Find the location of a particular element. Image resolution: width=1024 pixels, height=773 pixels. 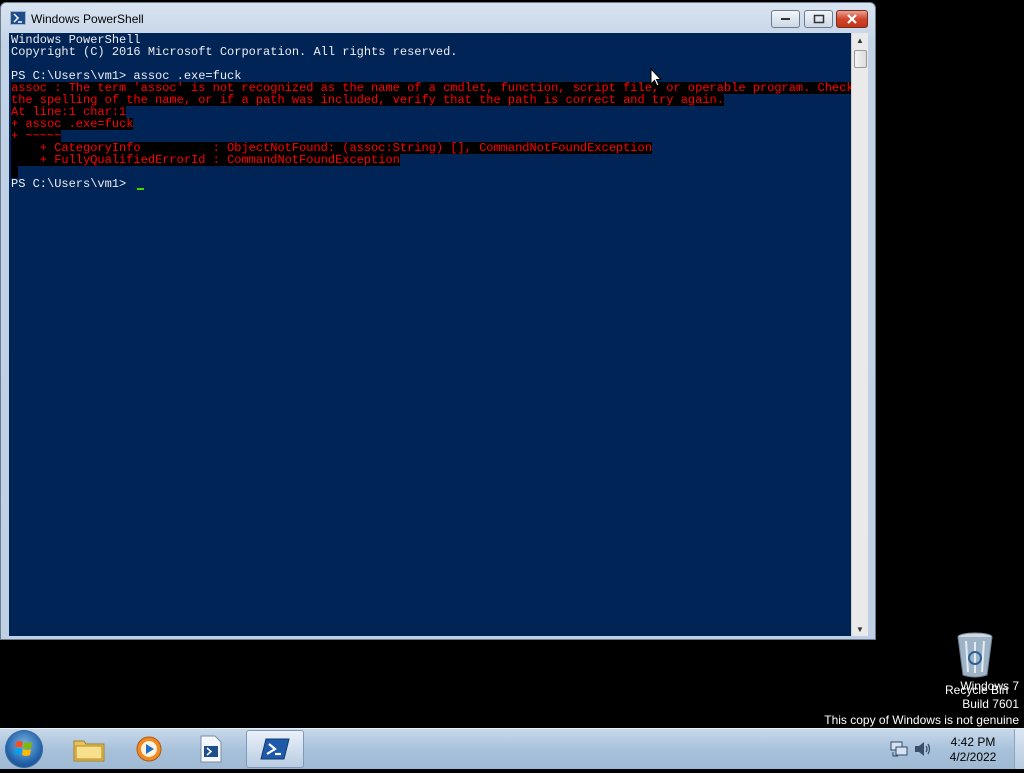

close-button is located at coordinates (852, 19).